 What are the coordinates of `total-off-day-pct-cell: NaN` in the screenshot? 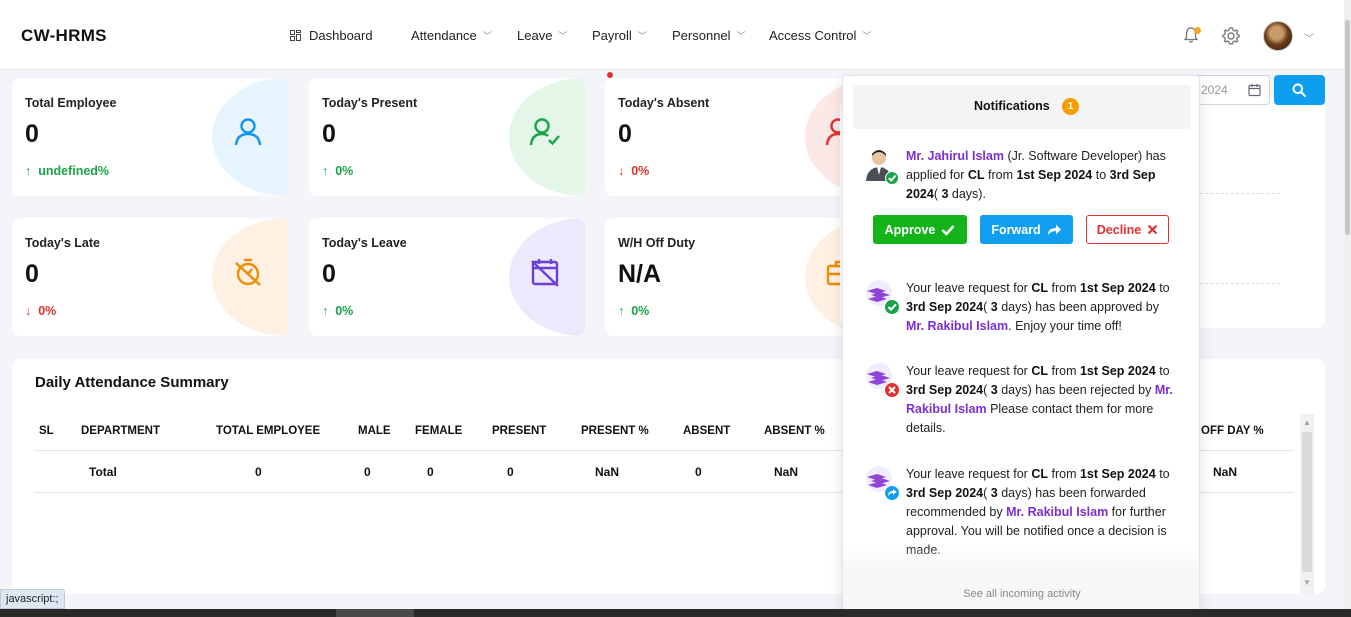 It's located at (1225, 472).